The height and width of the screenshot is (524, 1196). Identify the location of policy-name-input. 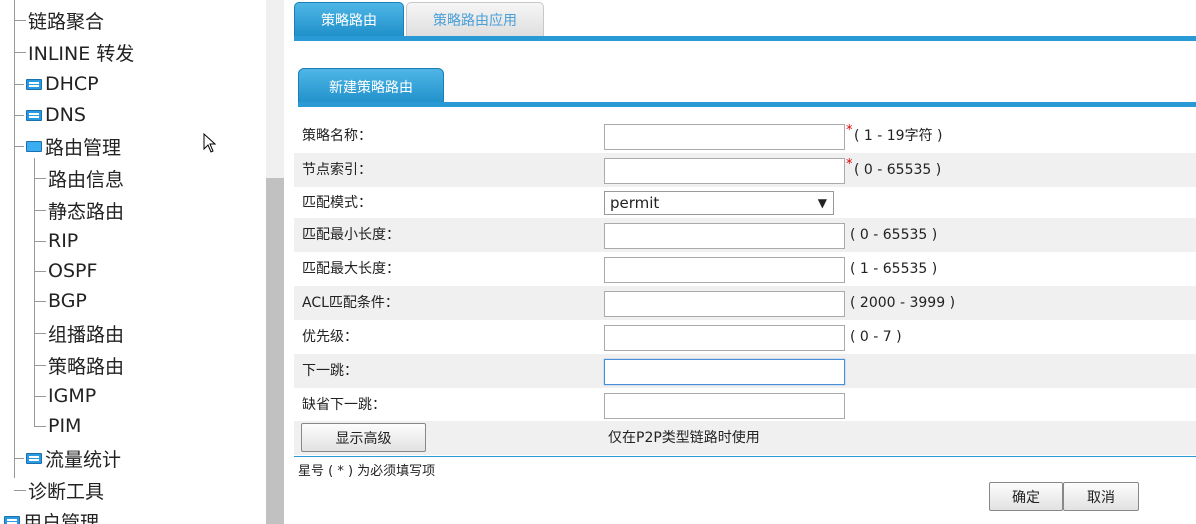
(724, 137).